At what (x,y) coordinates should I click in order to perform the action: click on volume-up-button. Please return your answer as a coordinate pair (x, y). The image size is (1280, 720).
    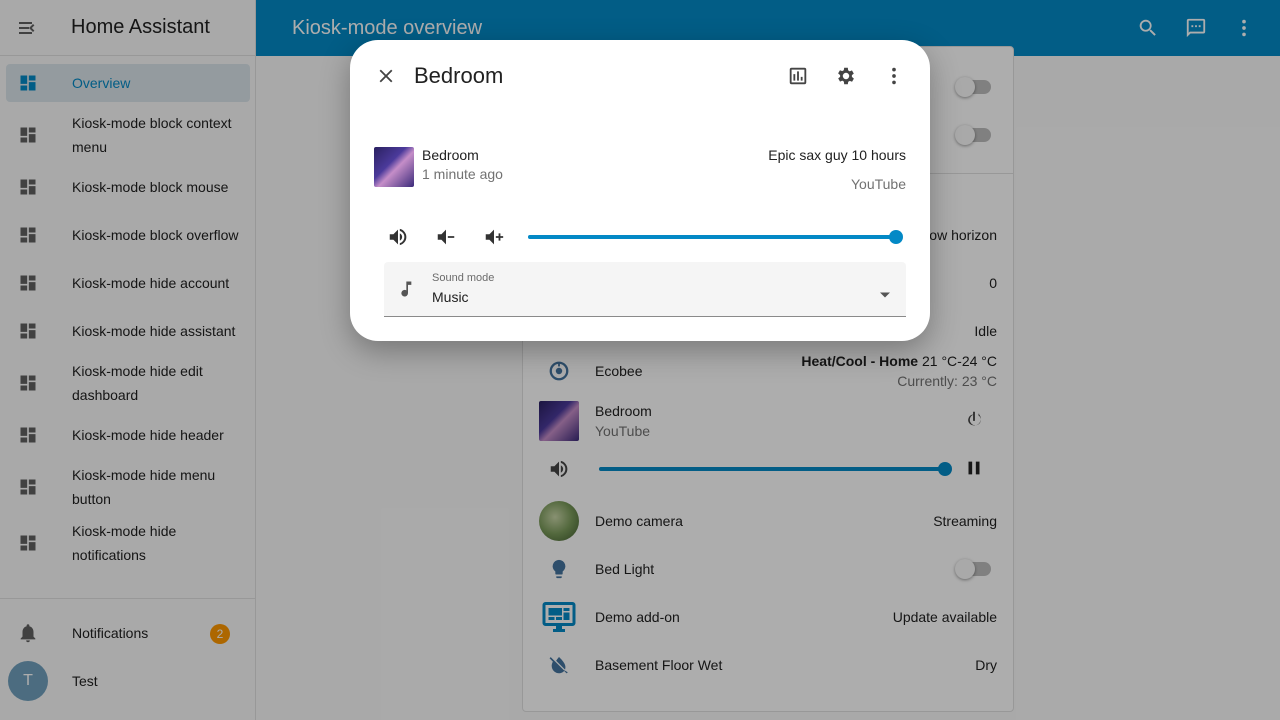
    Looking at the image, I should click on (494, 237).